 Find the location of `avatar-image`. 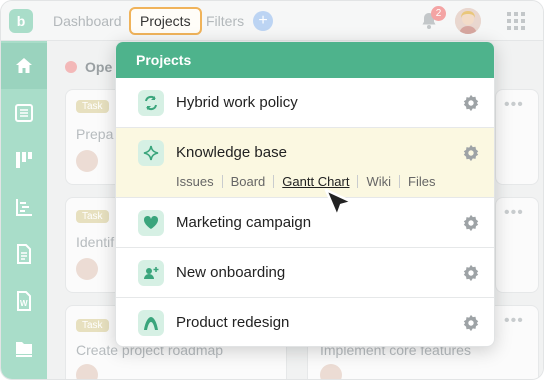

avatar-image is located at coordinates (468, 21).